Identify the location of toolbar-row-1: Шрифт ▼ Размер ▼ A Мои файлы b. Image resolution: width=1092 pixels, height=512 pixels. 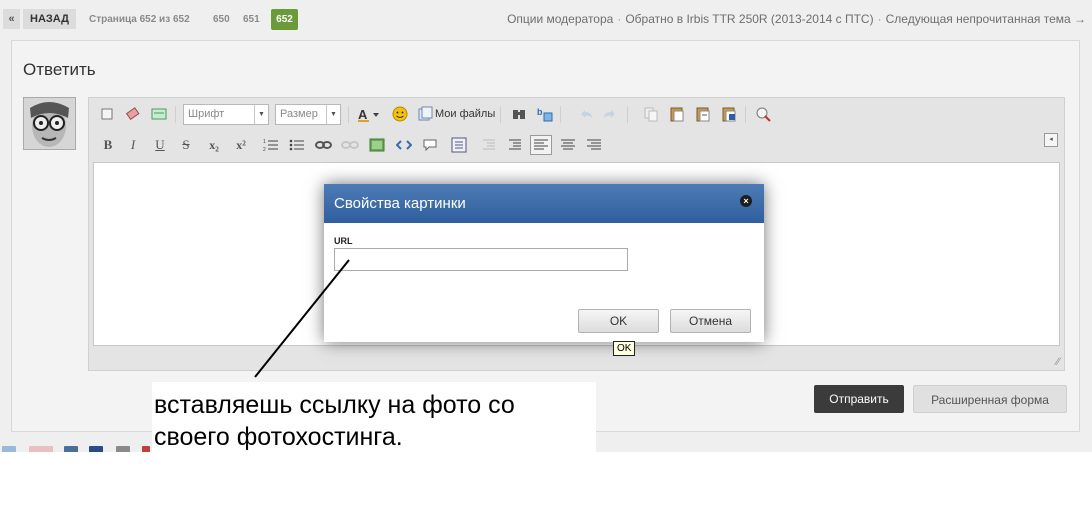
(576, 114).